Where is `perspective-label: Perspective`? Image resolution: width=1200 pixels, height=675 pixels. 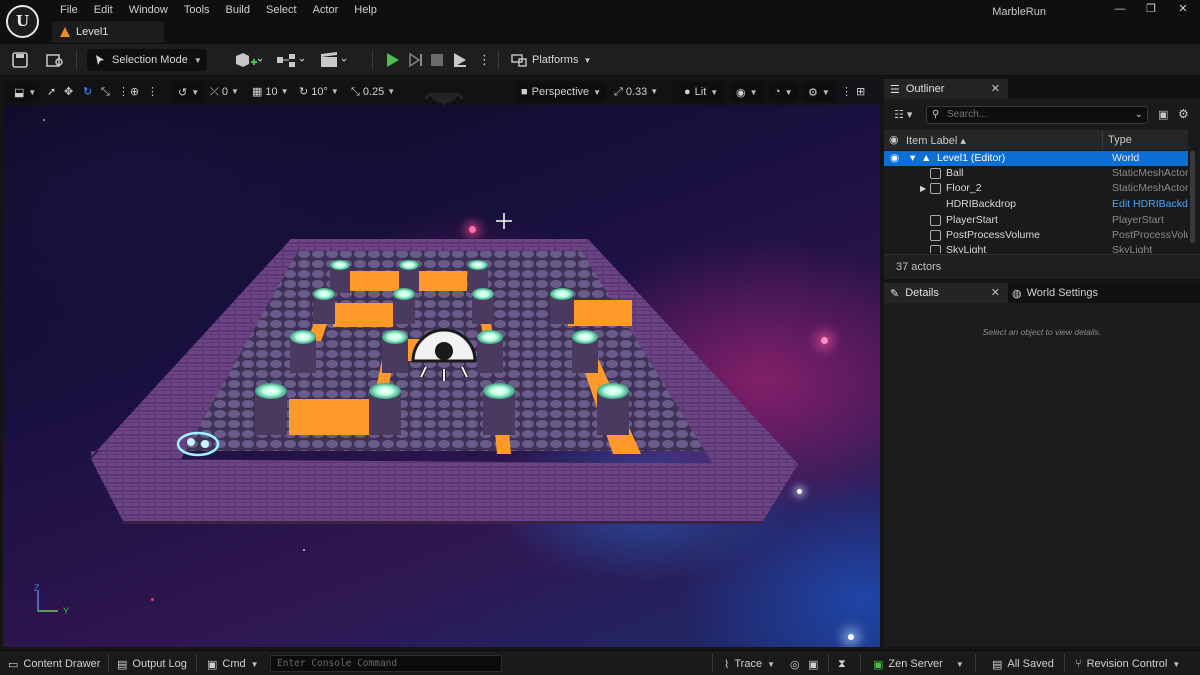 perspective-label: Perspective is located at coordinates (560, 92).